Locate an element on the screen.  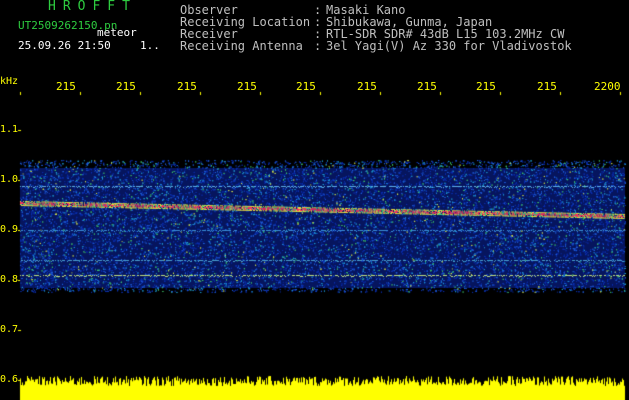
y-tick-label: 0.7 is located at coordinates (9, 329).